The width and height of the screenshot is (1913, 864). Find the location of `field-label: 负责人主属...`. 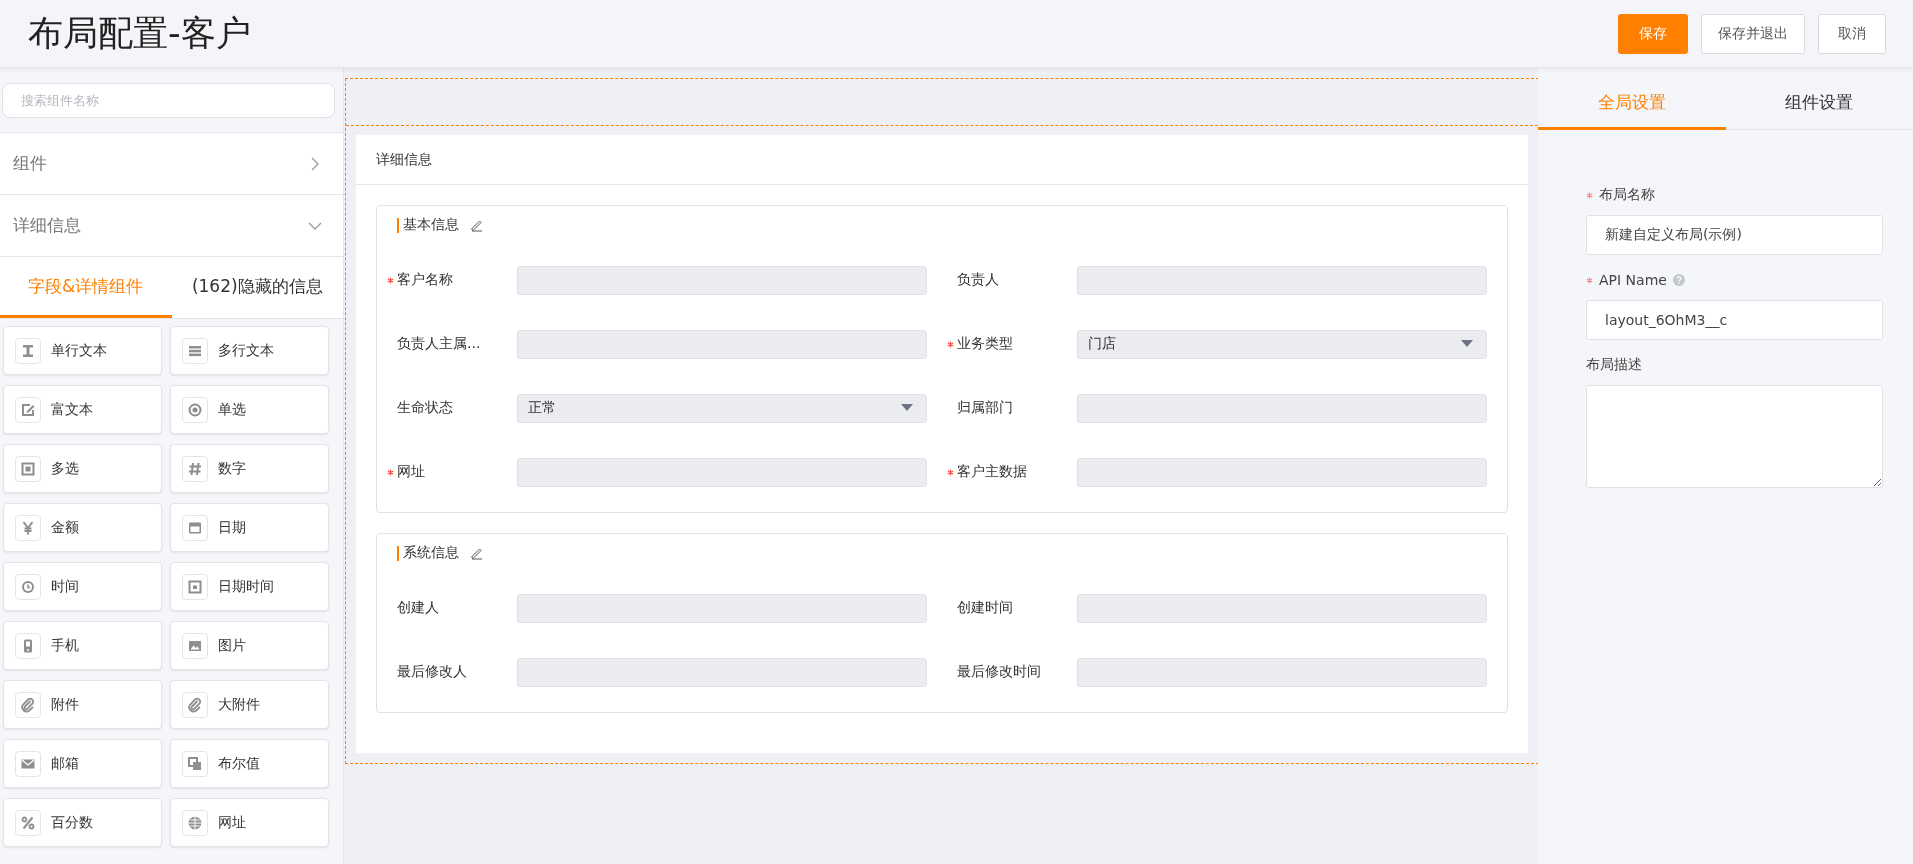

field-label: 负责人主属... is located at coordinates (439, 344).